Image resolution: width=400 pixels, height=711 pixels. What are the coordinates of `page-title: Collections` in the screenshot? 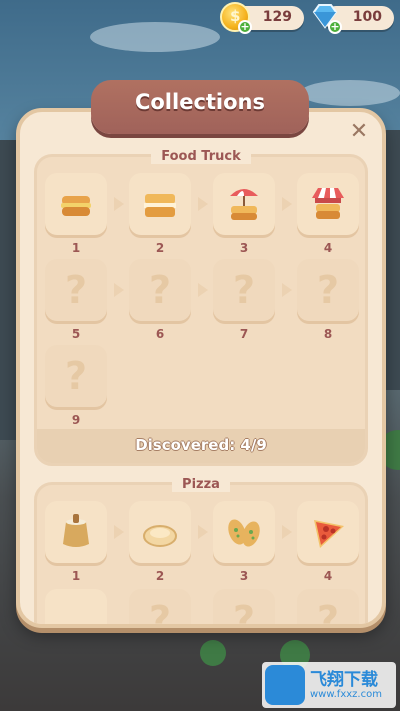 It's located at (200, 102).